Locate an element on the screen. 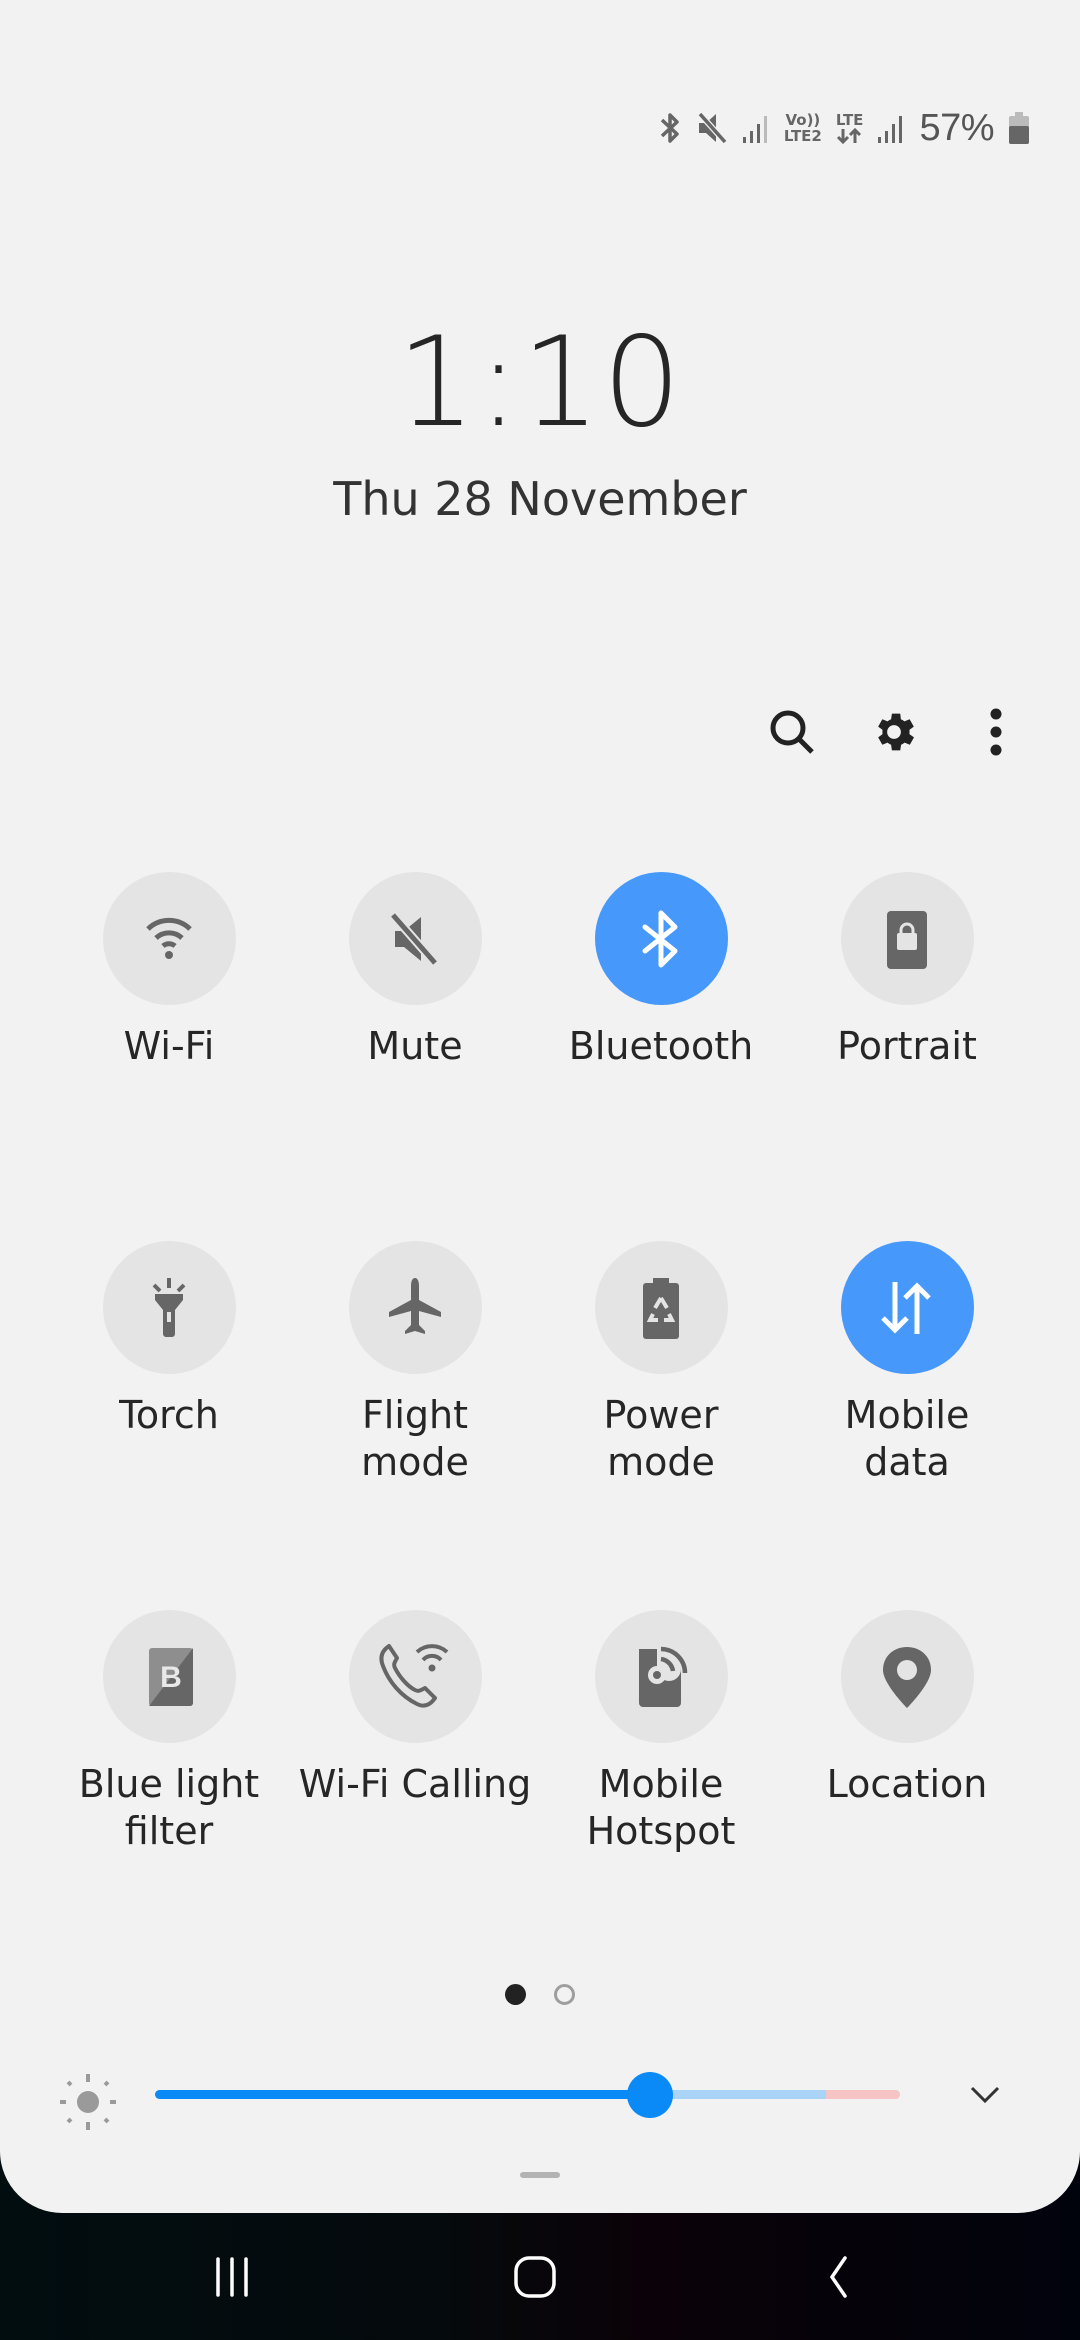 This screenshot has height=2340, width=1080. brightness-slider is located at coordinates (527, 2094).